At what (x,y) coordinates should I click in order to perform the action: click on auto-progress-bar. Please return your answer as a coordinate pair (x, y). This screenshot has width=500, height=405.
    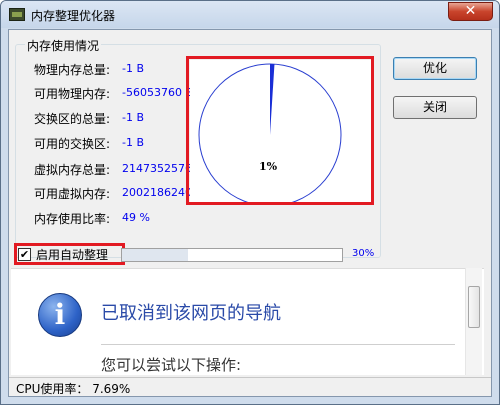
    Looking at the image, I should click on (232, 255).